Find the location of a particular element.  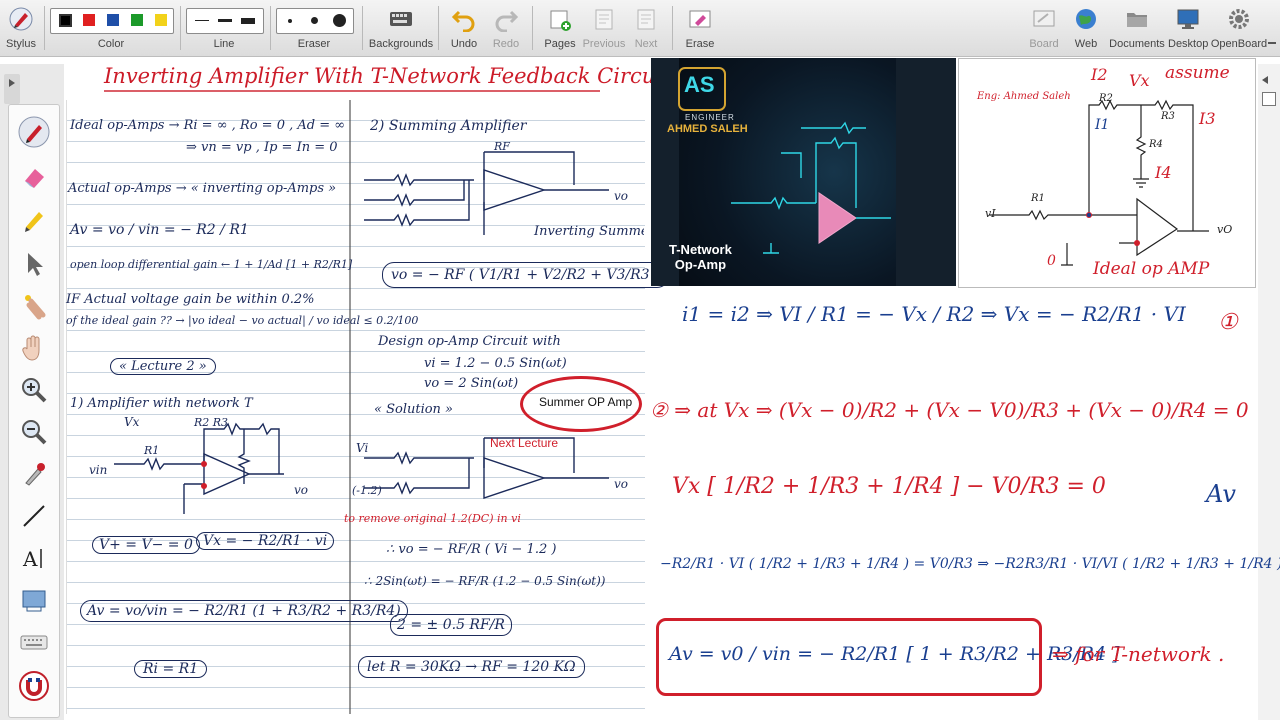

note-gain: Av = vo / vin = − R2 / R1 is located at coordinates (159, 230).